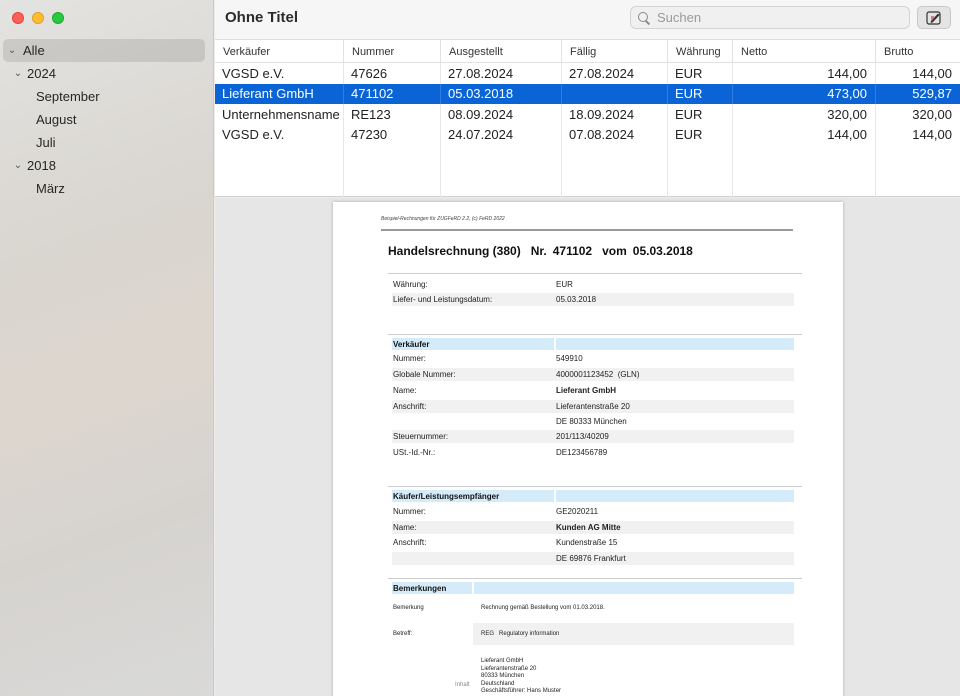  Describe the element at coordinates (593, 344) in the screenshot. I see `seller-section-heading: Verkäufer` at that location.